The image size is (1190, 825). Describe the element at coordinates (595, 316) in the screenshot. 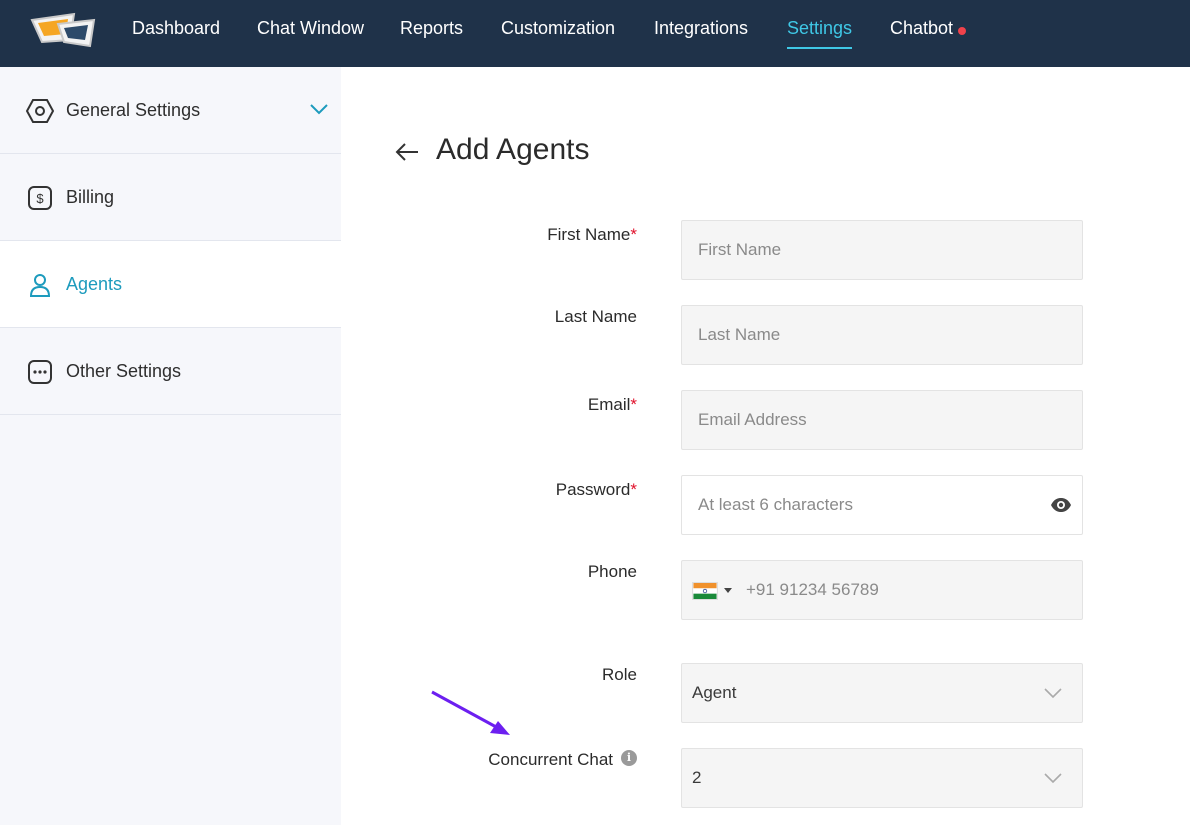

I see `last-name-label: Last Name` at that location.